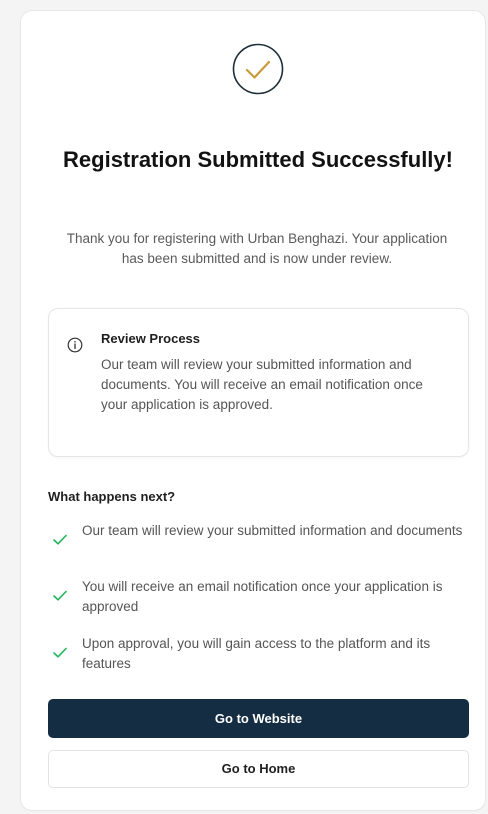  What do you see at coordinates (258, 718) in the screenshot?
I see `go-to-website-button: Go to Website` at bounding box center [258, 718].